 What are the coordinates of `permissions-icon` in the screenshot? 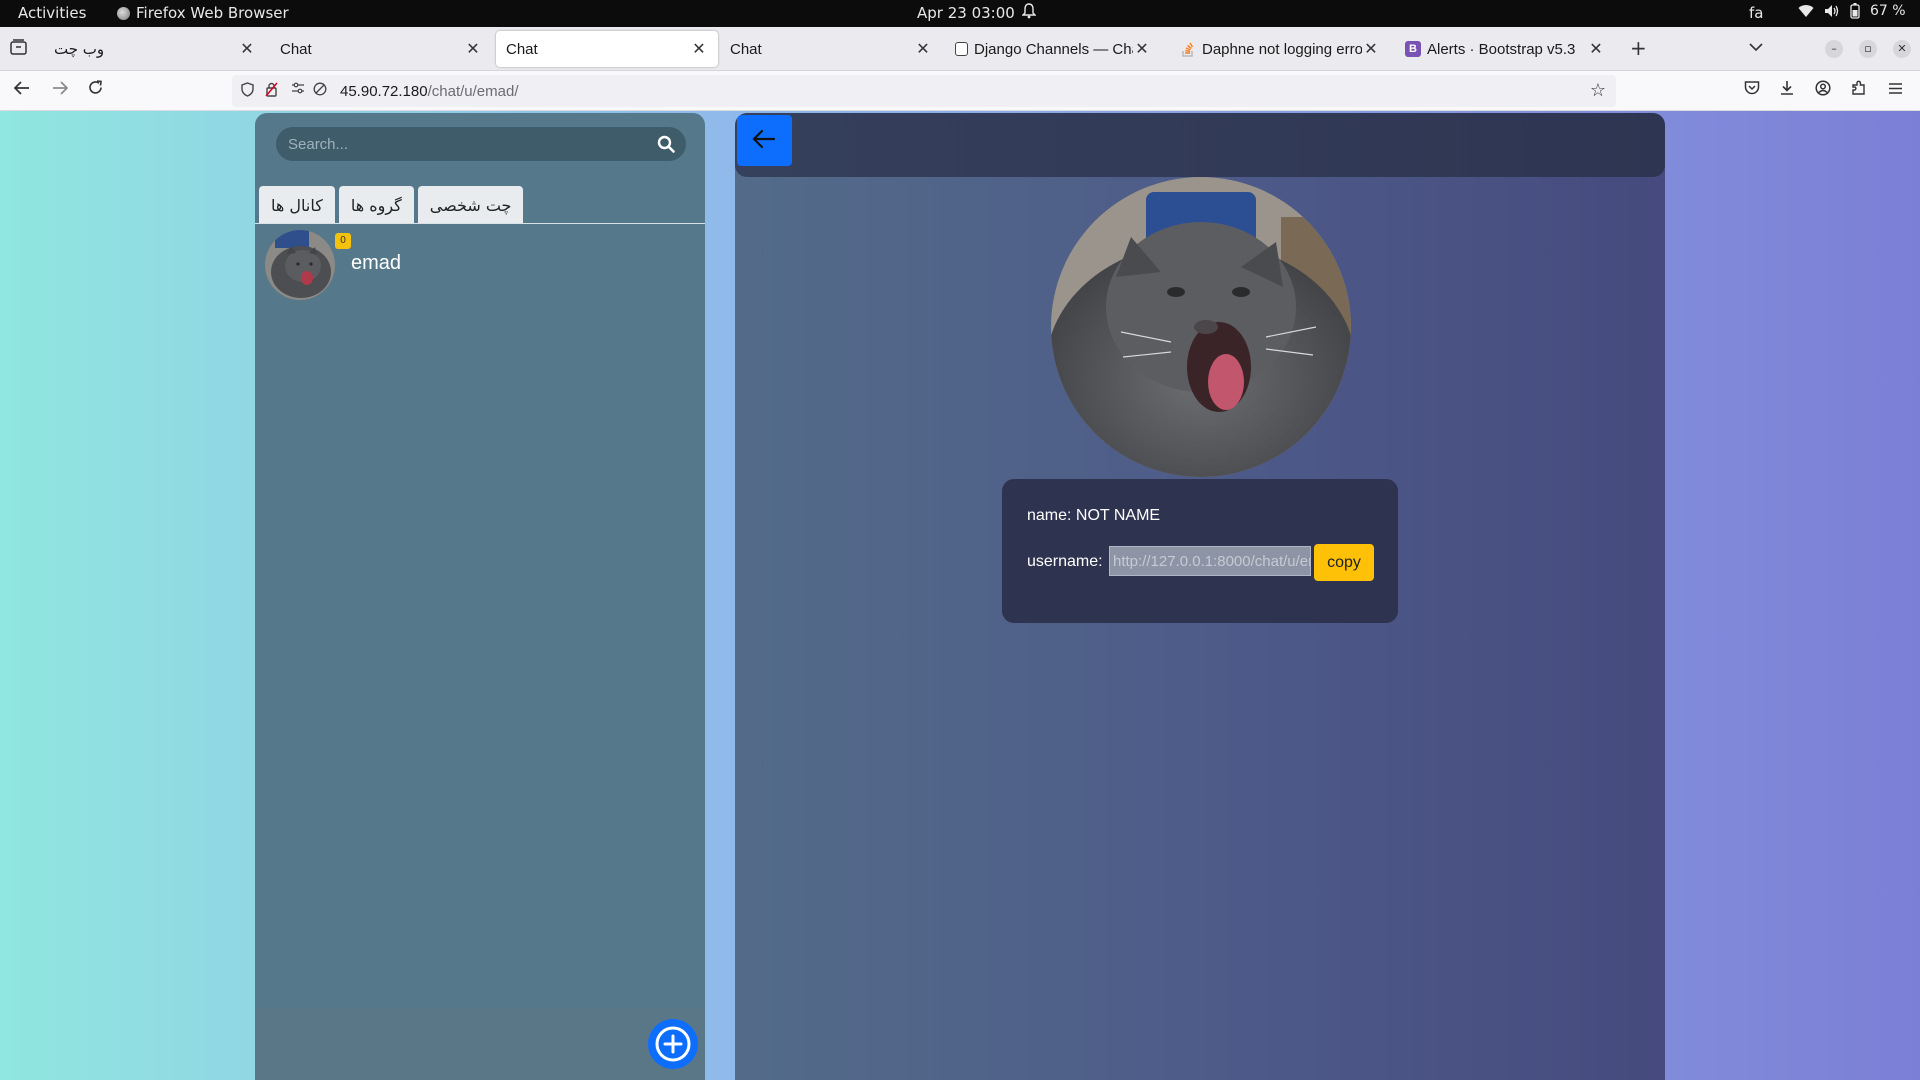 It's located at (298, 90).